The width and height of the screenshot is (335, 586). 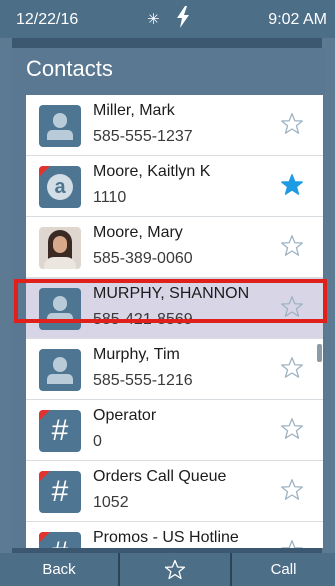 I want to click on contact-number: 585-555-1216, so click(x=143, y=380).